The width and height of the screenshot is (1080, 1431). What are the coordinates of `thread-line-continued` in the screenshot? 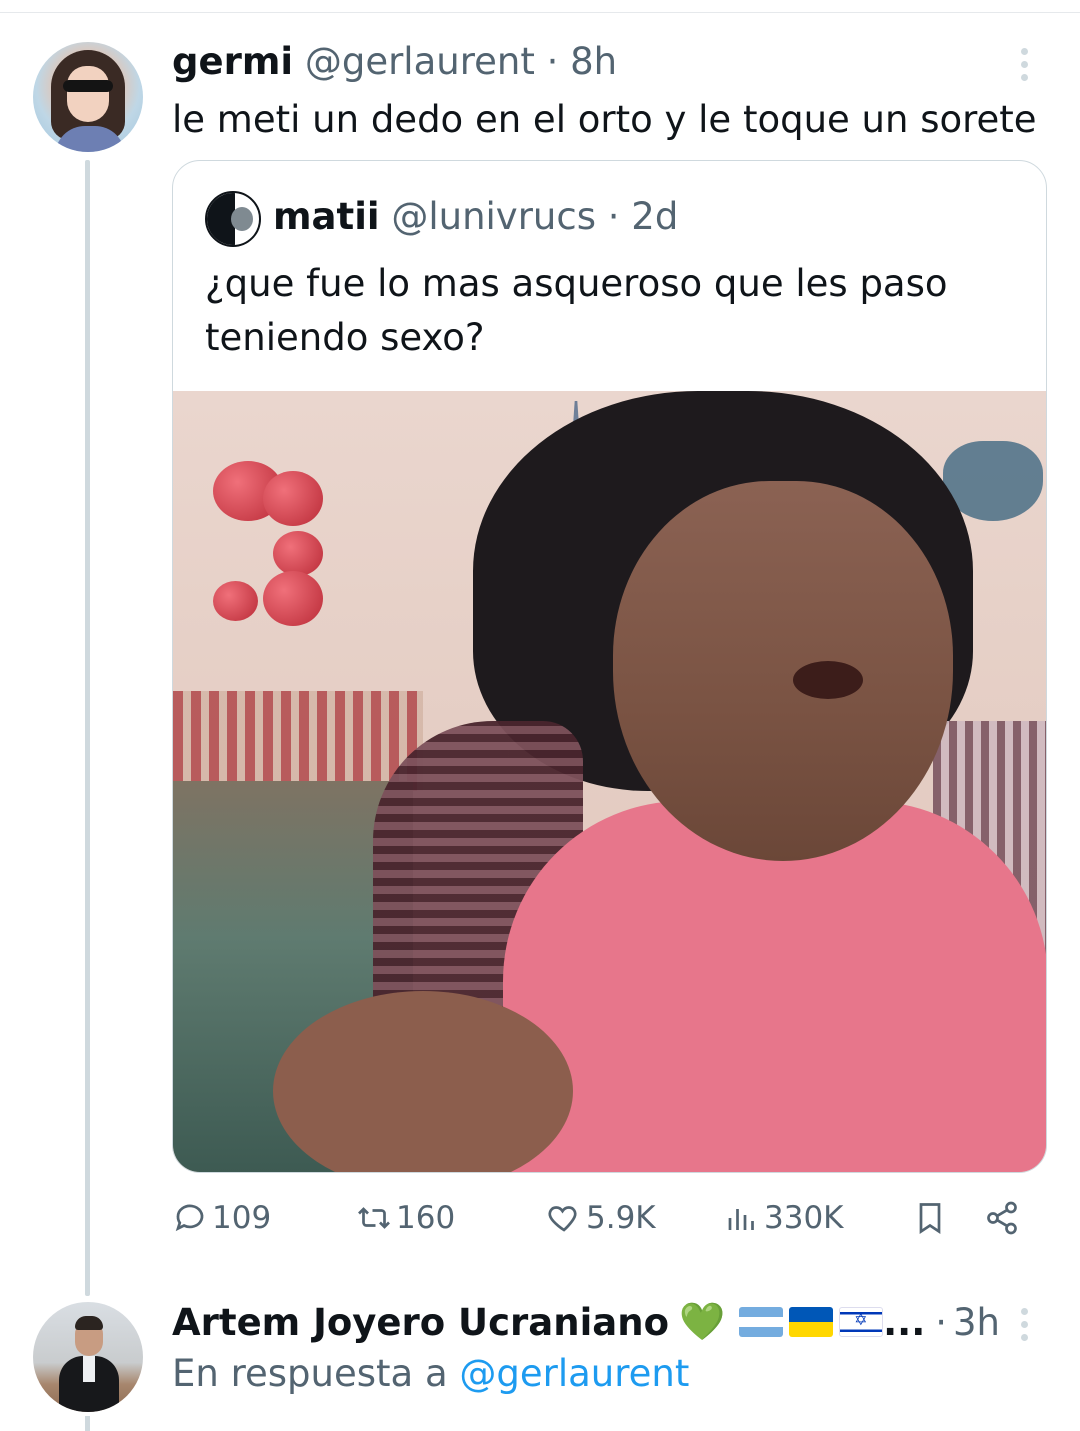 It's located at (87, 1423).